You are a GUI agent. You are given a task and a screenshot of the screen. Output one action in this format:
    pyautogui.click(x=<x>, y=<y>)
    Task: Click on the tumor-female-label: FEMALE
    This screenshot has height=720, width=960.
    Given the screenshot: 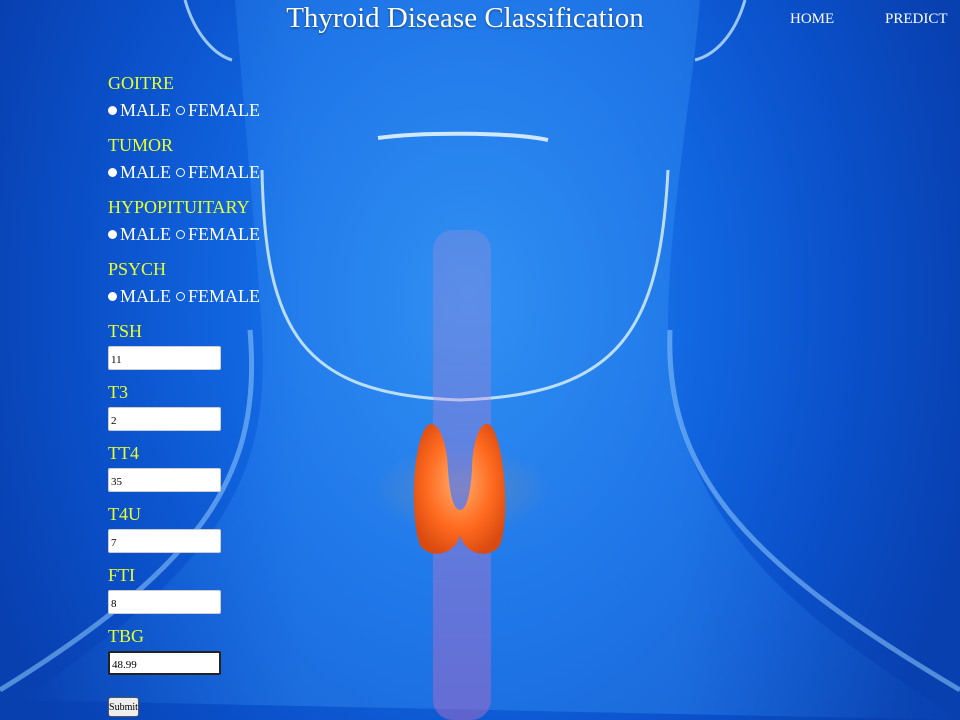 What is the action you would take?
    pyautogui.click(x=224, y=171)
    